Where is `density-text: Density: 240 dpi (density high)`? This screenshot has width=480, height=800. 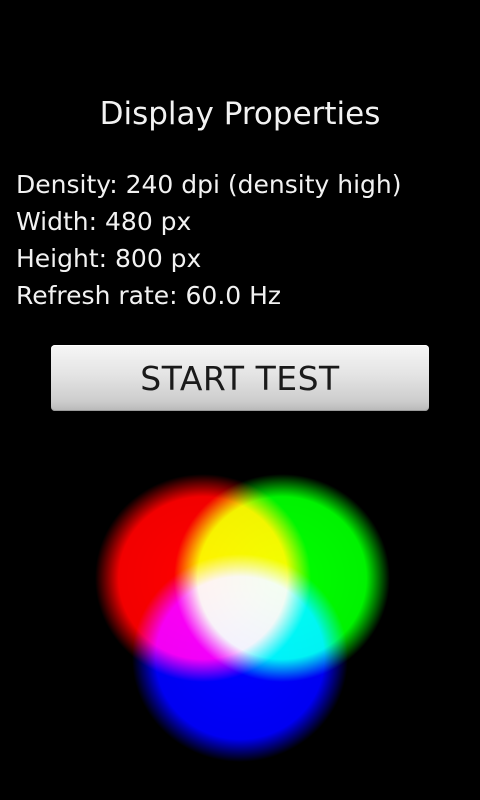
density-text: Density: 240 dpi (density high) is located at coordinates (209, 184).